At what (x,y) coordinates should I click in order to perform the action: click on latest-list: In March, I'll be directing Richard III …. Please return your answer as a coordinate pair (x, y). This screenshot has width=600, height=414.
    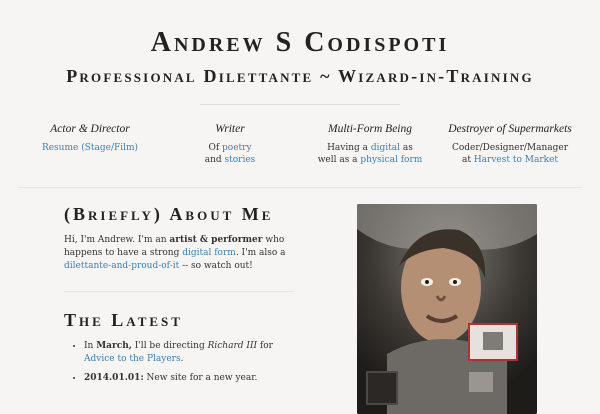
    Looking at the image, I should click on (179, 362).